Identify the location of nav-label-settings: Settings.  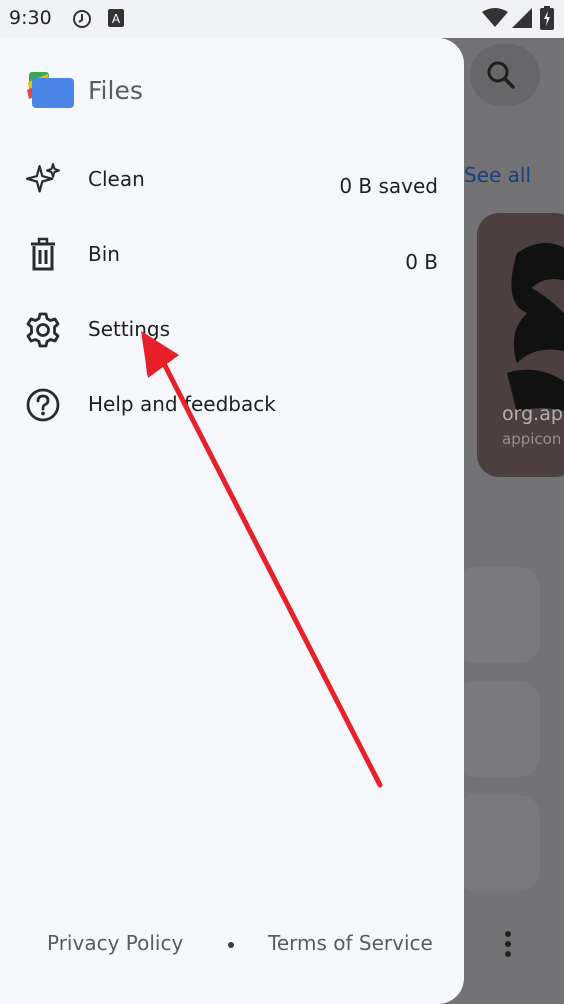
(129, 329).